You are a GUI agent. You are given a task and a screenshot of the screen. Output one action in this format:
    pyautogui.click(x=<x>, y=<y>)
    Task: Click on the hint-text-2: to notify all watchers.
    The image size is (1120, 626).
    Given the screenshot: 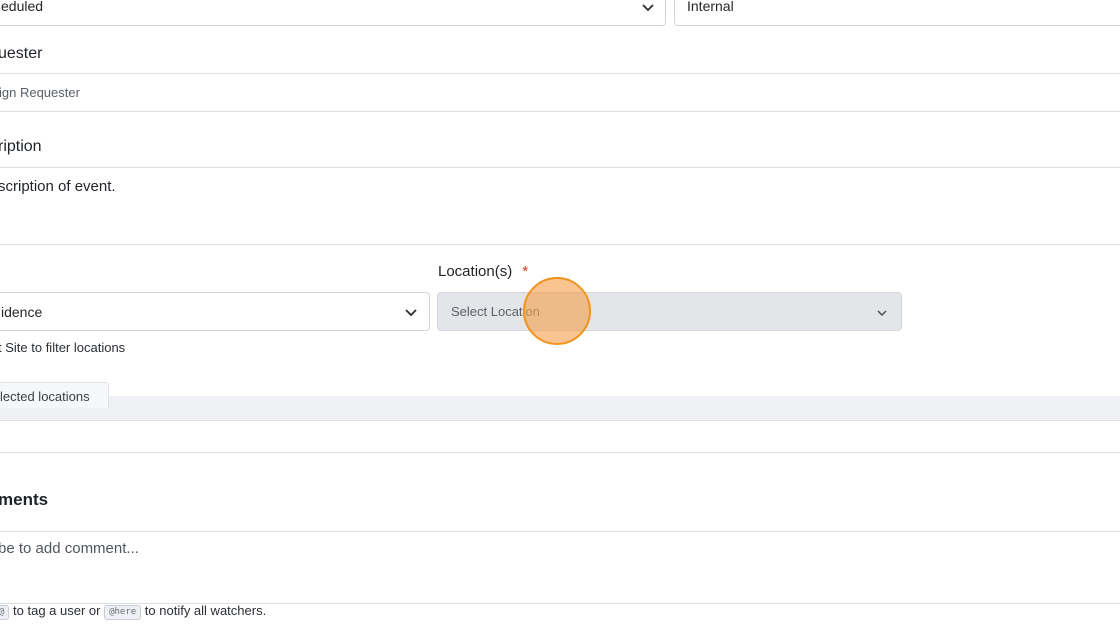 What is the action you would take?
    pyautogui.click(x=204, y=610)
    